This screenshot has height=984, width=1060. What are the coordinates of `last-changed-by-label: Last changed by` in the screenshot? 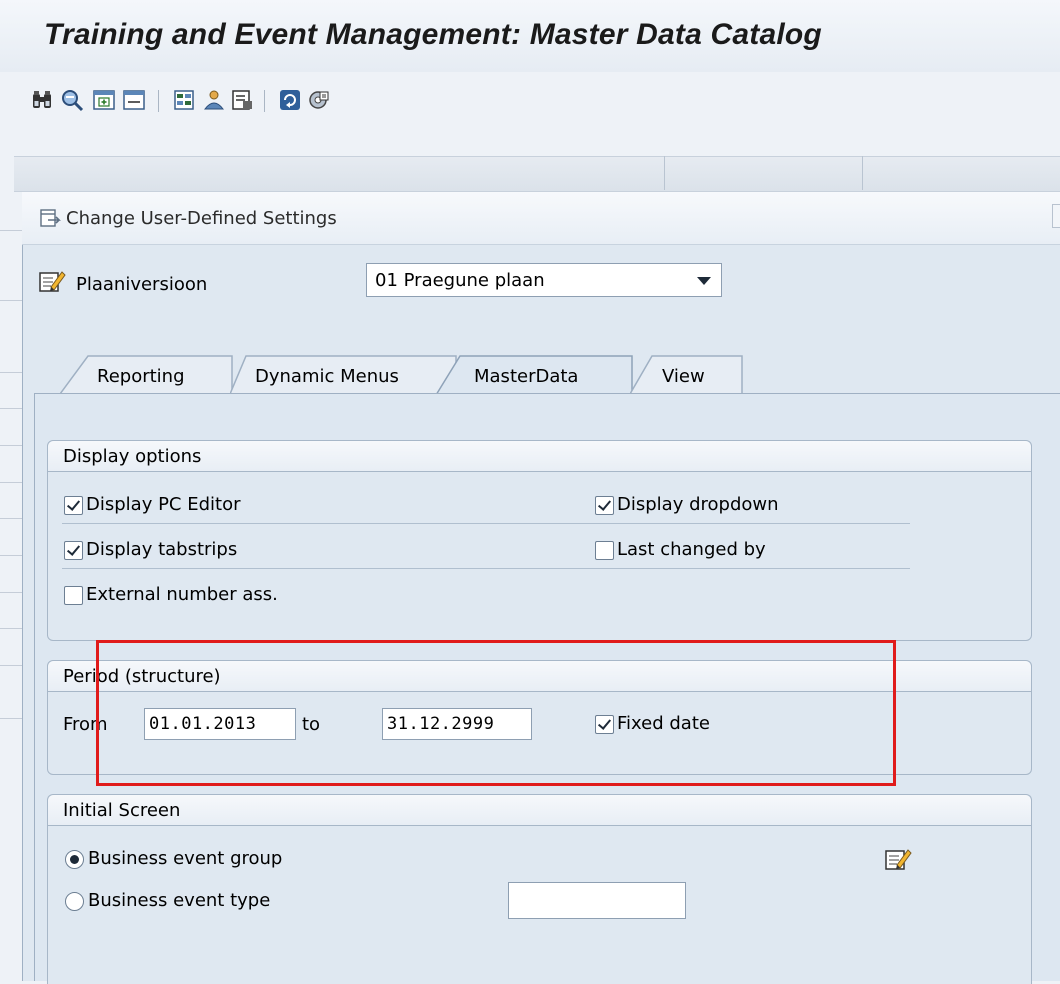 It's located at (691, 549).